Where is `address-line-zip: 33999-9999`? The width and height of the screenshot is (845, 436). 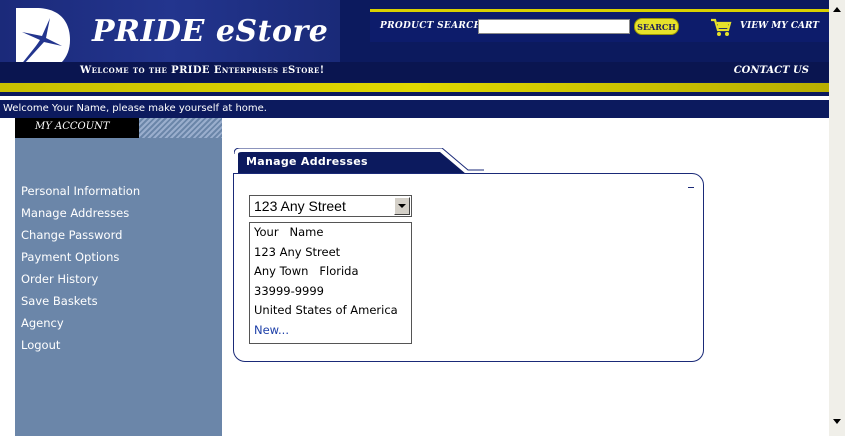 address-line-zip: 33999-9999 is located at coordinates (289, 290).